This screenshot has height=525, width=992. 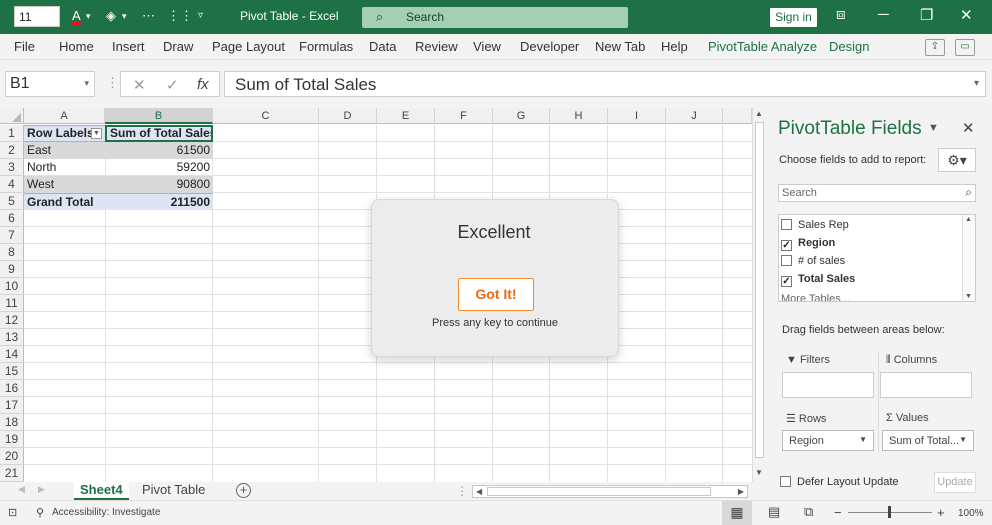 I want to click on sheet-tab: Pivot Table, so click(x=173, y=491).